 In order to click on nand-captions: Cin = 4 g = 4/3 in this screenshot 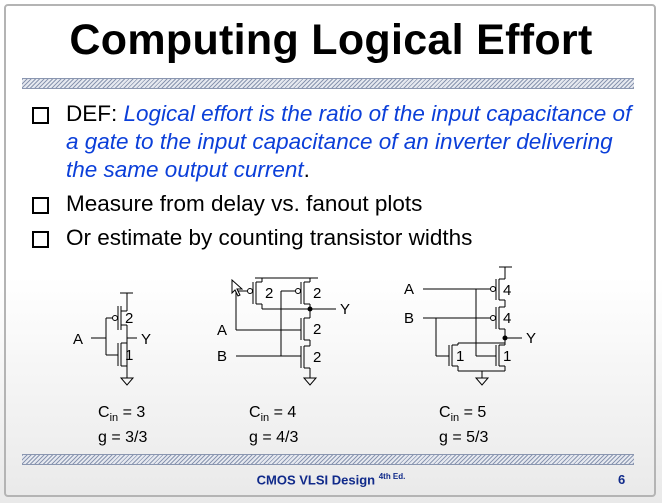, I will do `click(274, 425)`.